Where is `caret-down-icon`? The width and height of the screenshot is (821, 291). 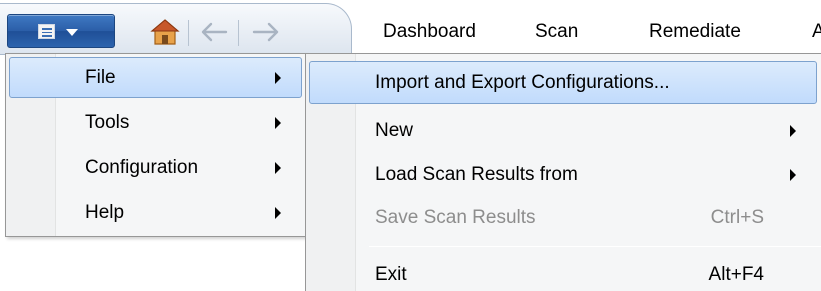 caret-down-icon is located at coordinates (72, 32).